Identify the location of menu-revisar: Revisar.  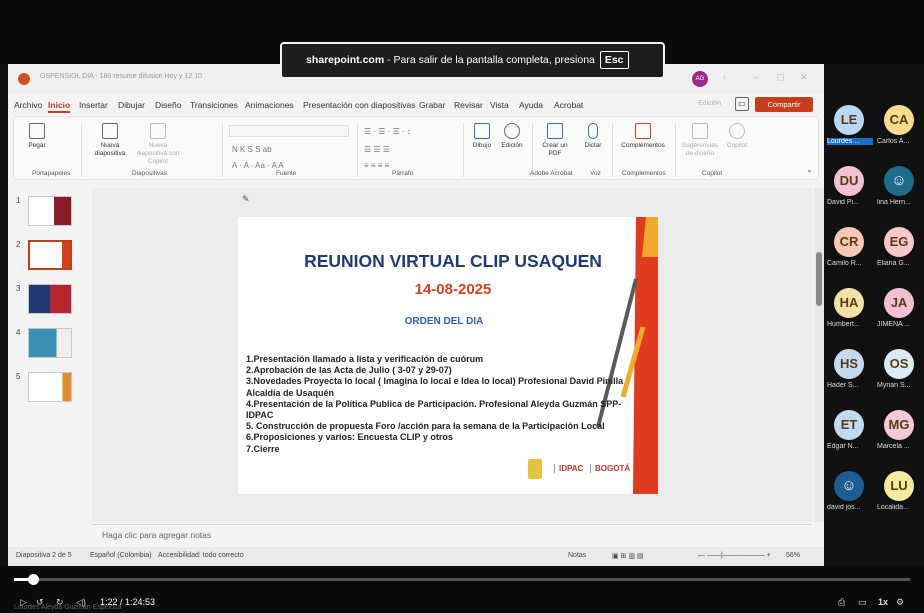
(468, 105).